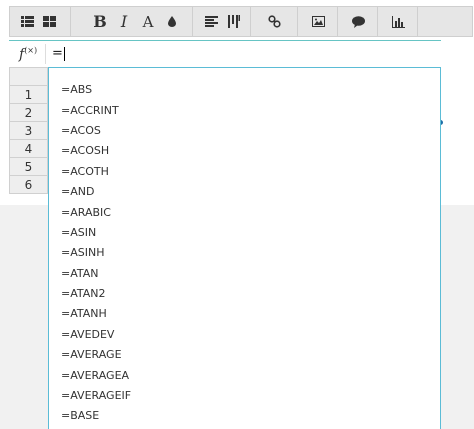 The width and height of the screenshot is (474, 429). What do you see at coordinates (90, 111) in the screenshot?
I see `autocomplete-item: =ACCRINT` at bounding box center [90, 111].